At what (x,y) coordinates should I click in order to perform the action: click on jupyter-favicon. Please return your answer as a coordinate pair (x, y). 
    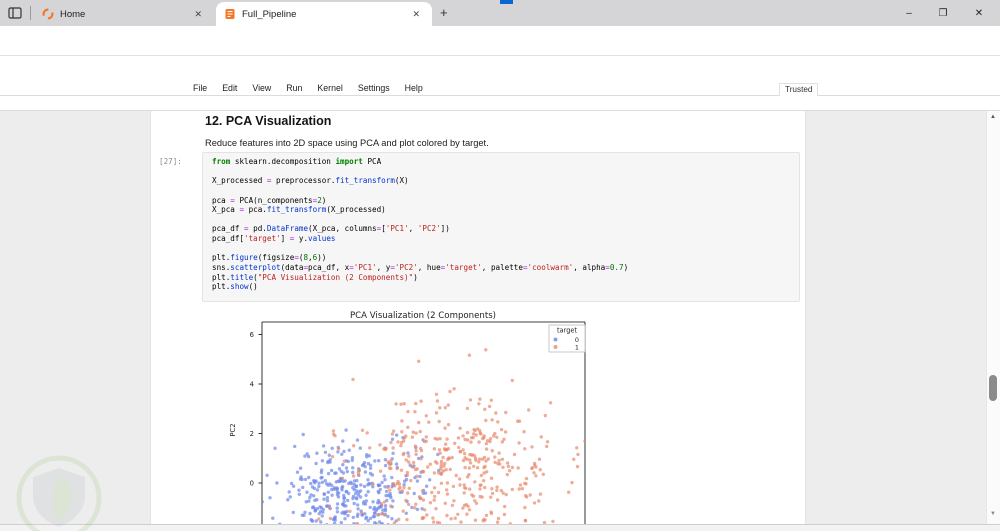
    Looking at the image, I should click on (48, 14).